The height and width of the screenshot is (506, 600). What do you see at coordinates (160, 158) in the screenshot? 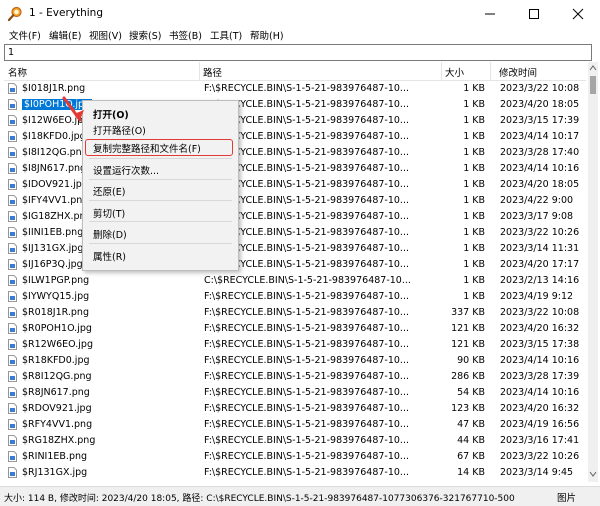
I see `menu-separator` at bounding box center [160, 158].